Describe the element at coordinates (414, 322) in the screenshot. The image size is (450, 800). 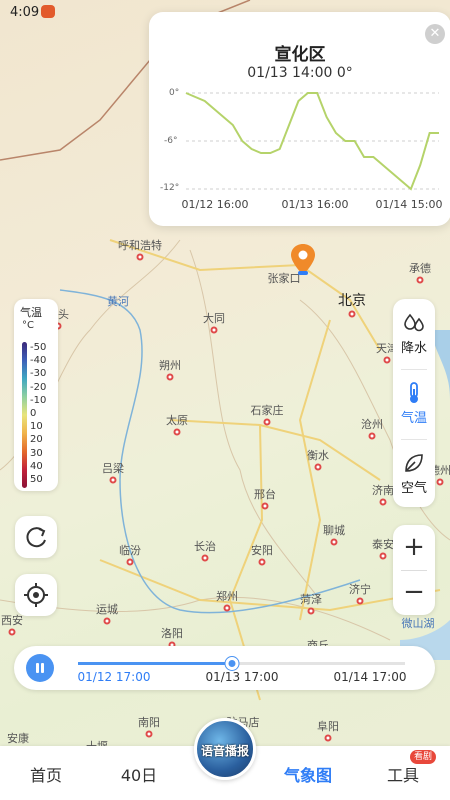
I see `raindrop-icon` at that location.